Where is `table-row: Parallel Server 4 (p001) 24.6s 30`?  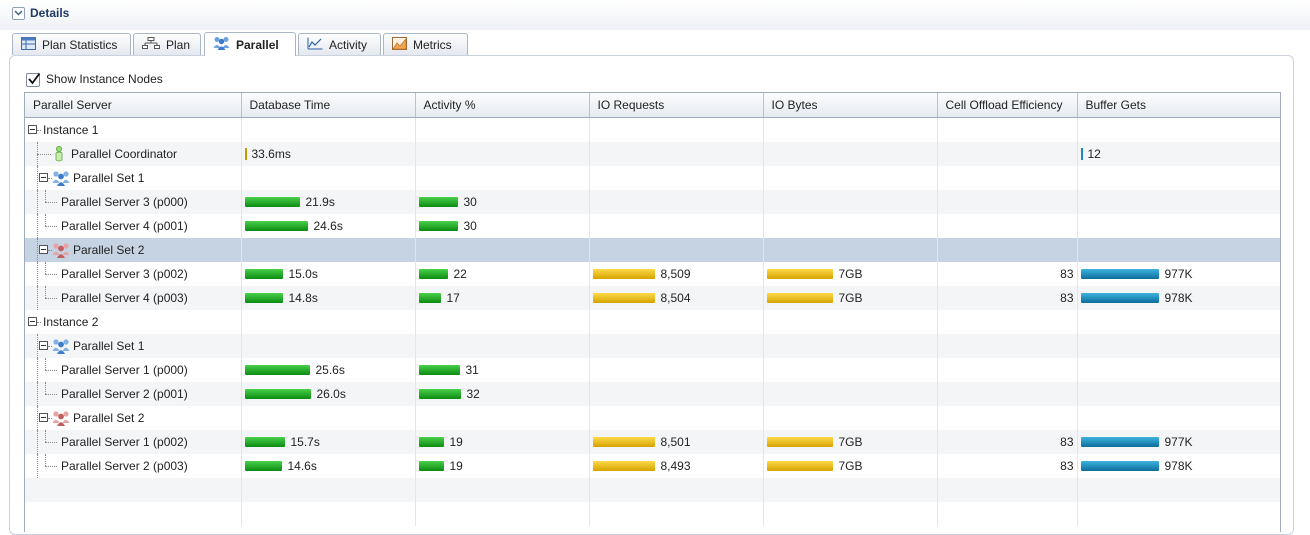
table-row: Parallel Server 4 (p001) 24.6s 30 is located at coordinates (652, 226).